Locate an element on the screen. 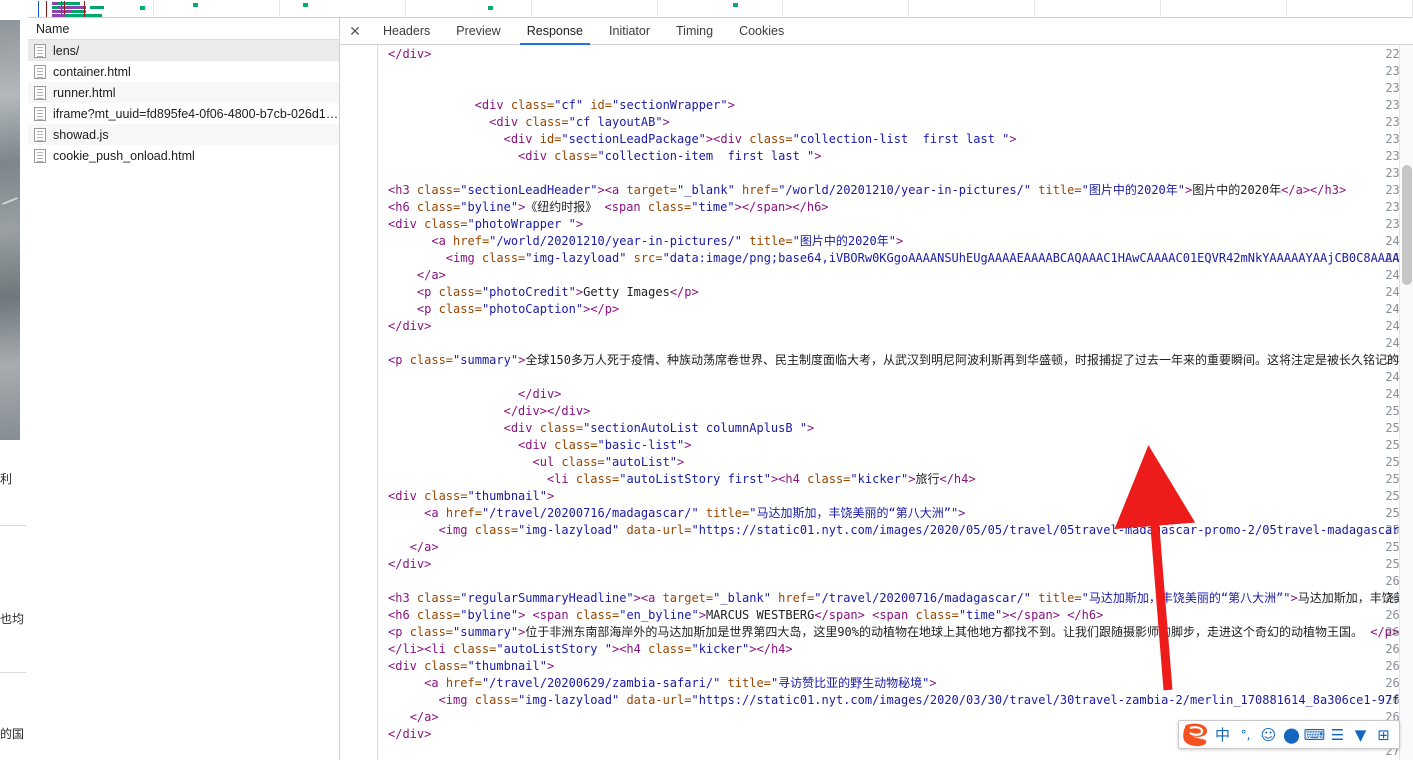 Image resolution: width=1413 pixels, height=760 pixels. code-token: </p> is located at coordinates (684, 292).